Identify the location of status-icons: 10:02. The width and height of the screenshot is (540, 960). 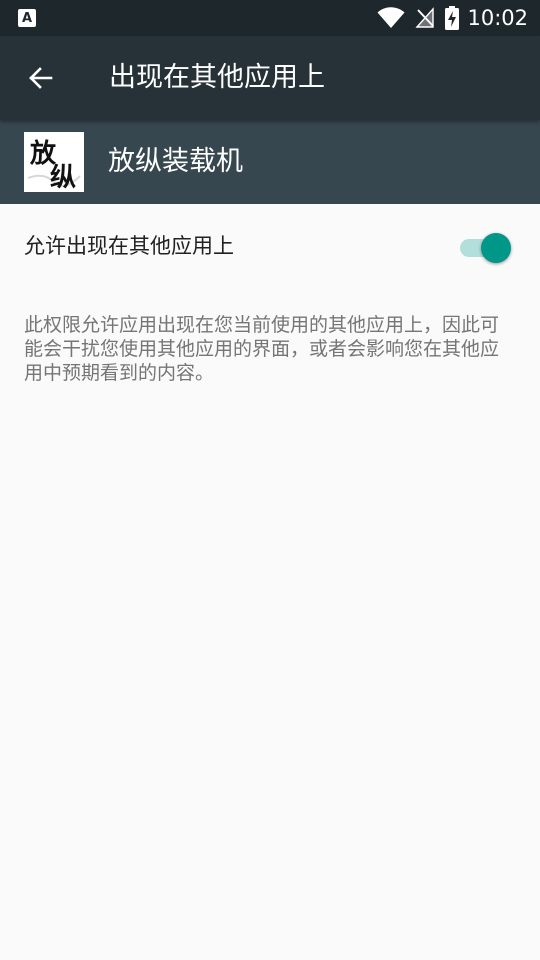
(447, 18).